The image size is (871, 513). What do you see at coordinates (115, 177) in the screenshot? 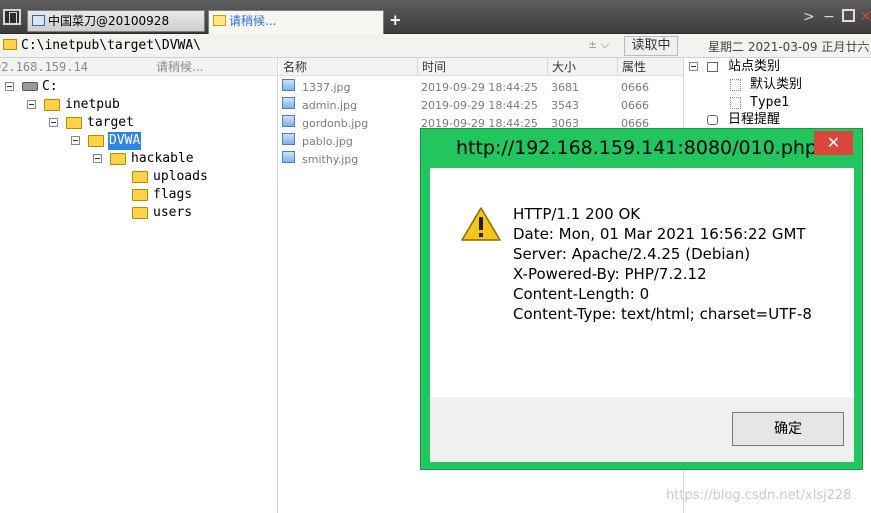
I see `tree-node-uploads: uploads` at bounding box center [115, 177].